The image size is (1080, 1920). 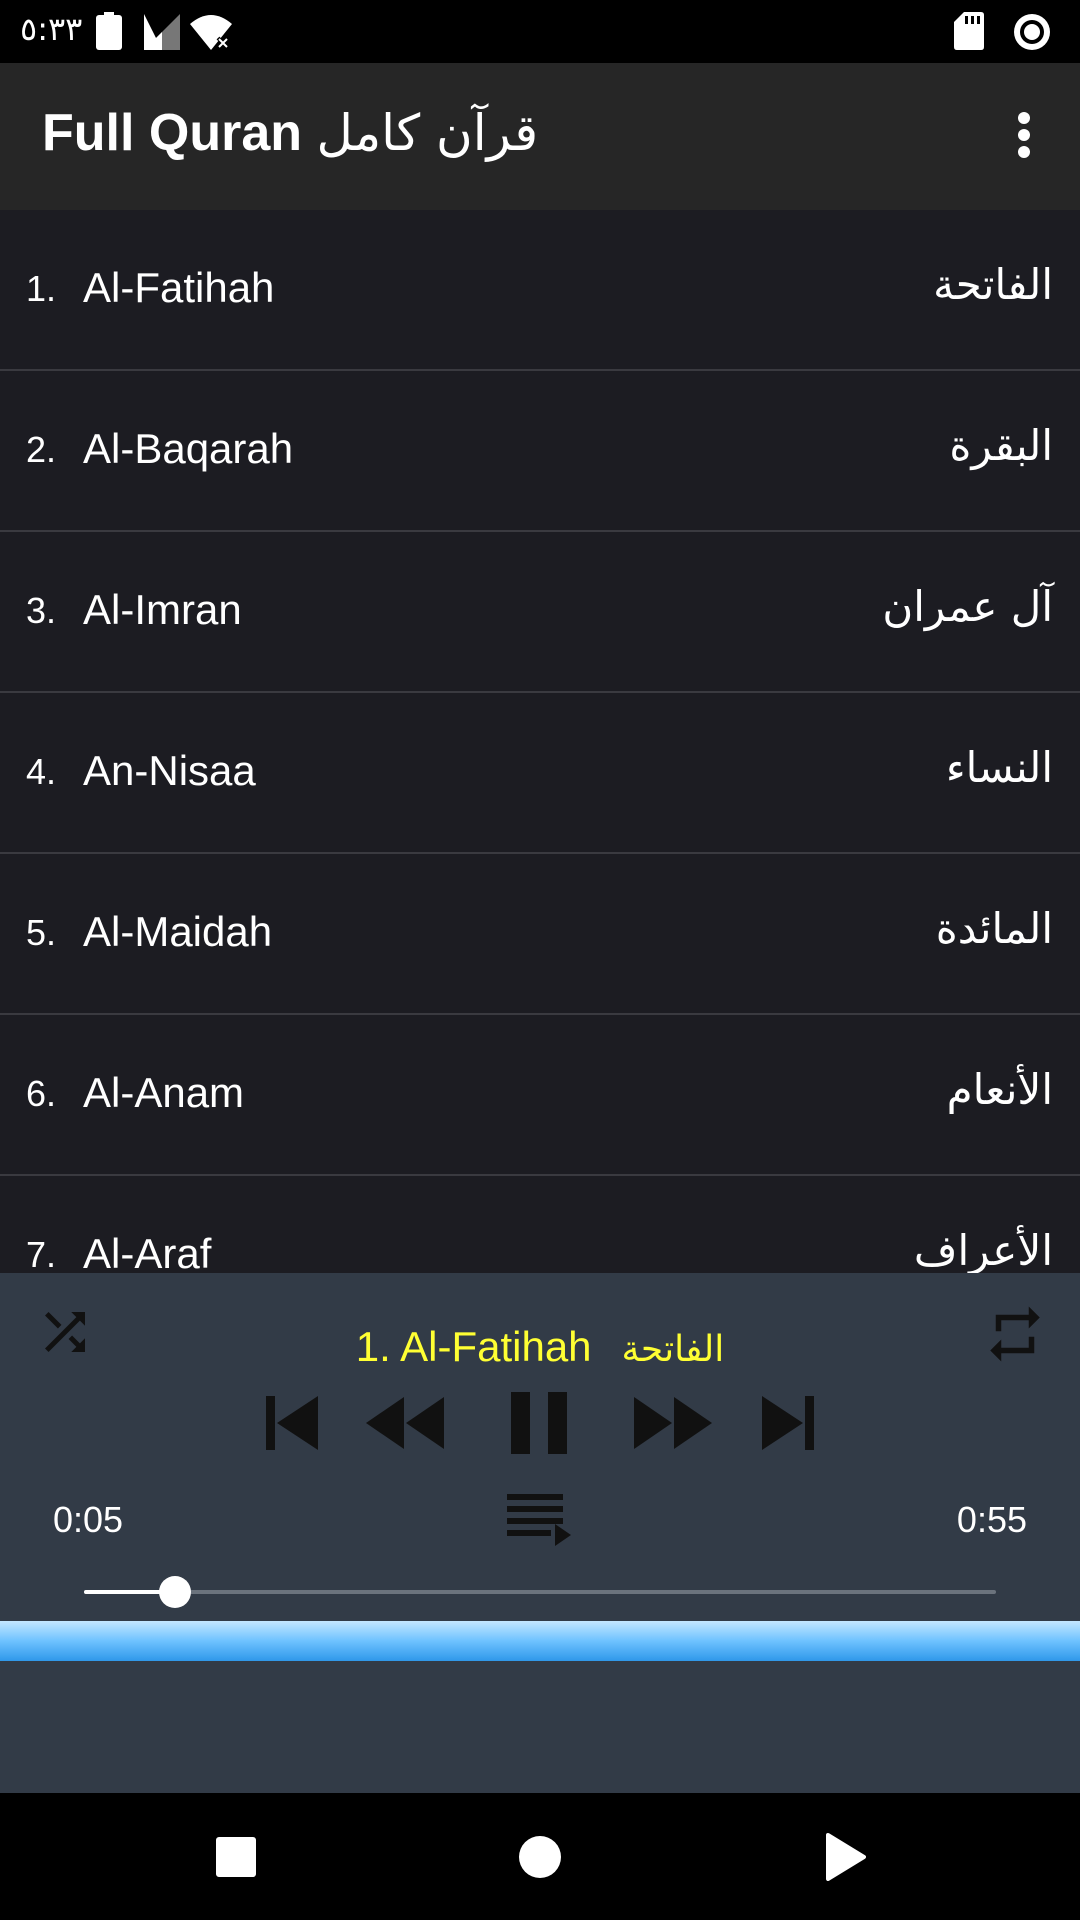 What do you see at coordinates (1032, 34) in the screenshot?
I see `record-icon` at bounding box center [1032, 34].